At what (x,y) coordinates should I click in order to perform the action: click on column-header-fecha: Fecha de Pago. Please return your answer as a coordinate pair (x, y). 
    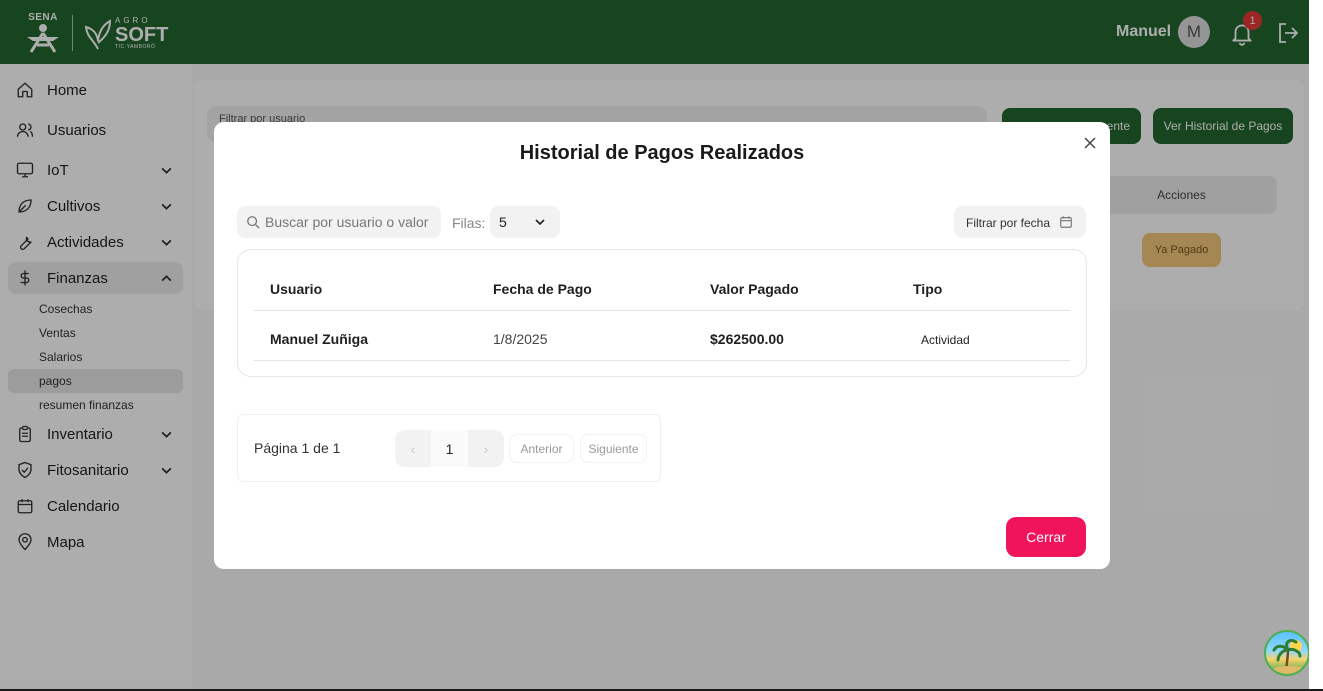
    Looking at the image, I should click on (542, 289).